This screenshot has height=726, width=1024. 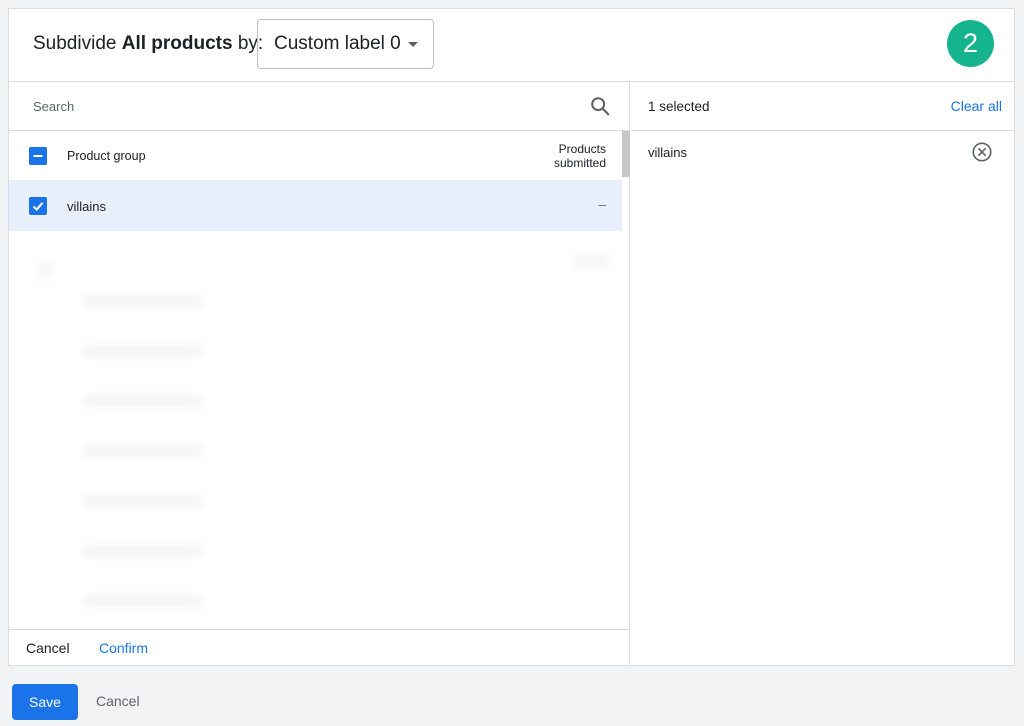 I want to click on page-title: Subdivide All products by:, so click(x=148, y=43).